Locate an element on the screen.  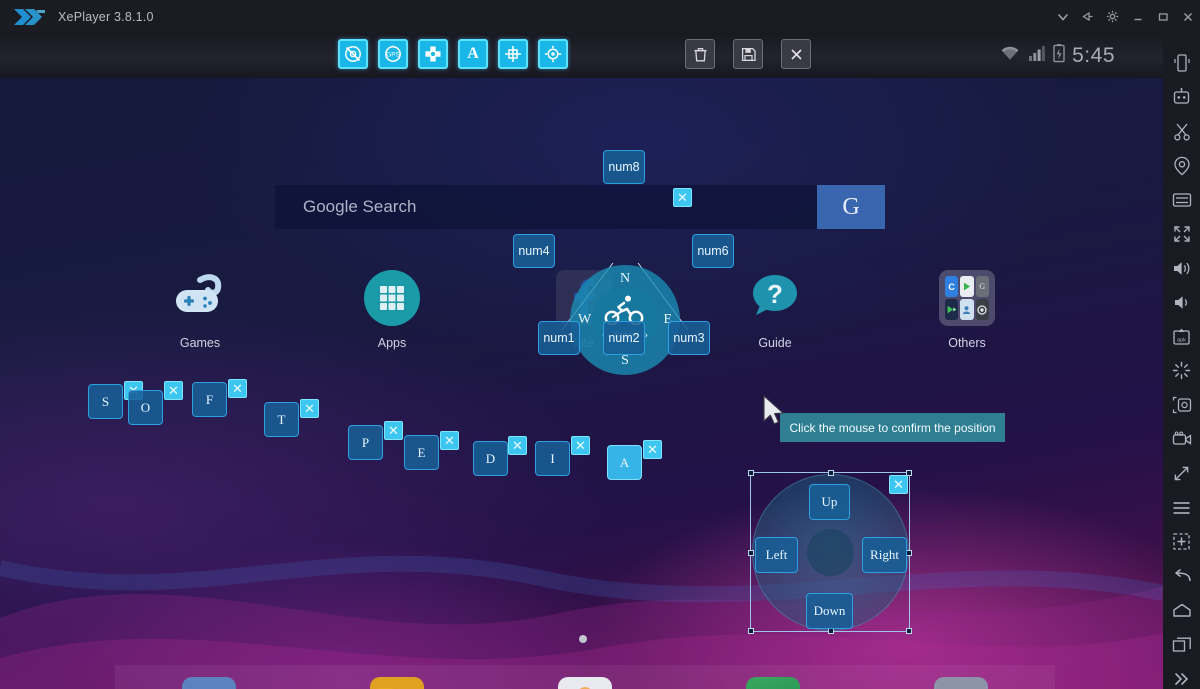
window-controls is located at coordinates (1125, 16).